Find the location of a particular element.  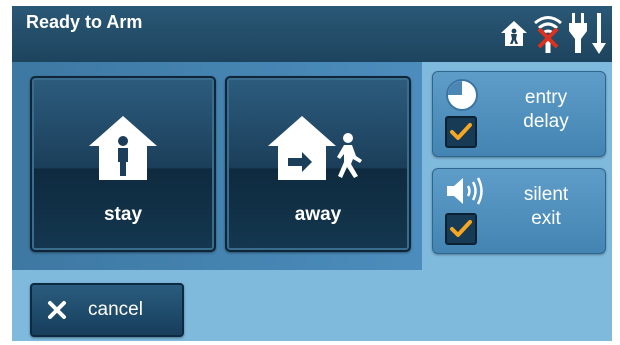

silent-exit-checkbox is located at coordinates (461, 229).